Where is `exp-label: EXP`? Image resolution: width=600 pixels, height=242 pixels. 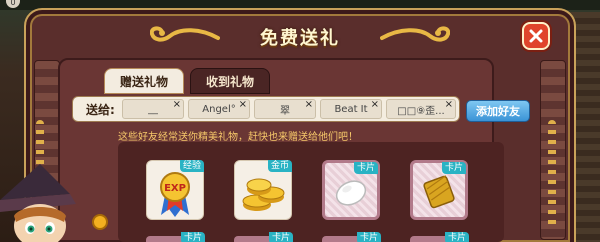 exp-label: EXP is located at coordinates (175, 188).